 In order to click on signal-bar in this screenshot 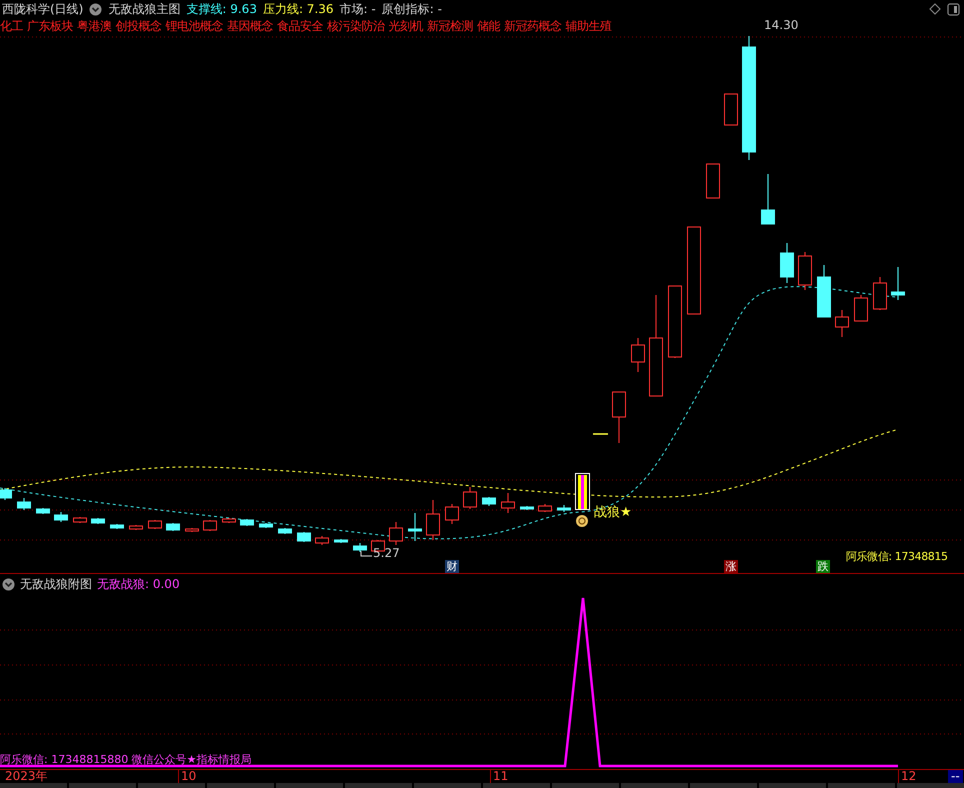, I will do `click(582, 491)`.